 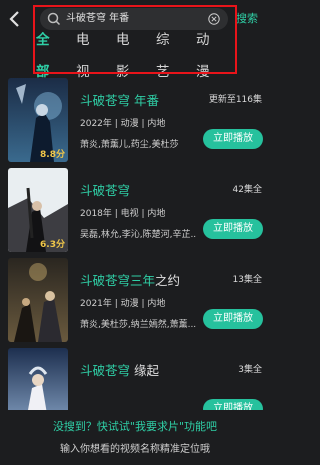 I want to click on result-meta: 2021年 | 动漫 | 内地, so click(x=123, y=304).